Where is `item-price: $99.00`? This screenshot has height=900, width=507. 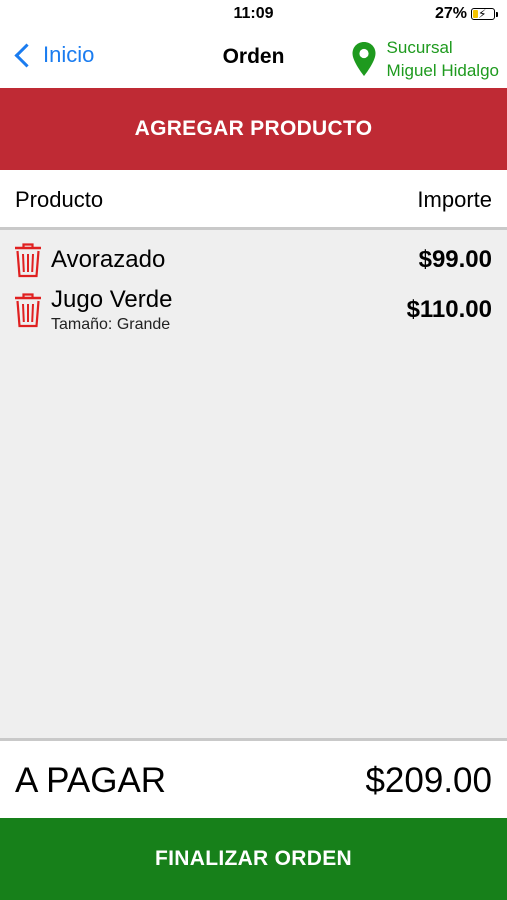
item-price: $99.00 is located at coordinates (455, 259).